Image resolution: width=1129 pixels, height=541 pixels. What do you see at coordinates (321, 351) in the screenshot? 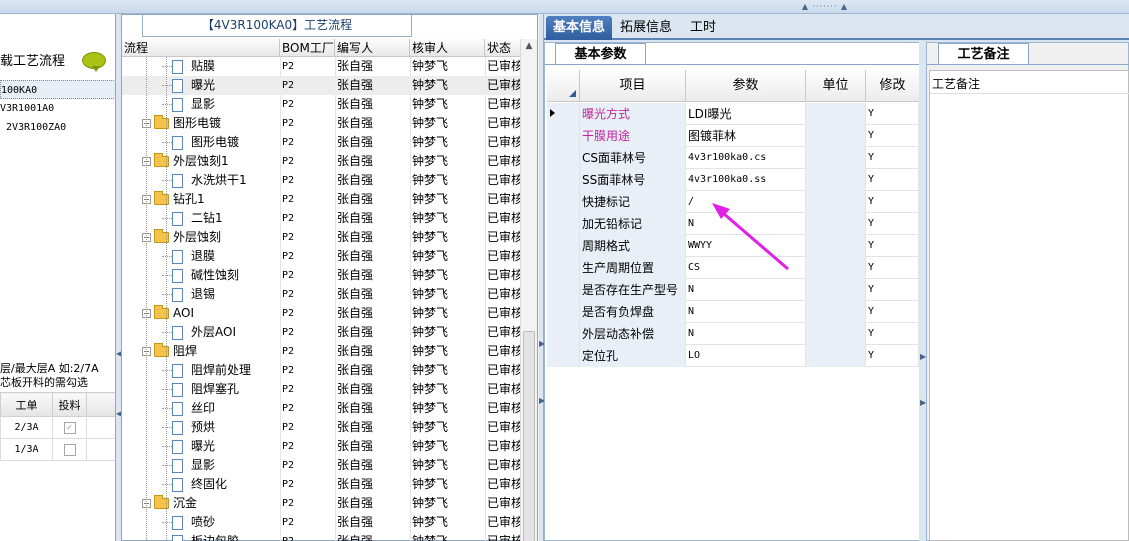
I see `process-row: − 阻焊 P2 张自强 钟梦飞 已审核` at bounding box center [321, 351].